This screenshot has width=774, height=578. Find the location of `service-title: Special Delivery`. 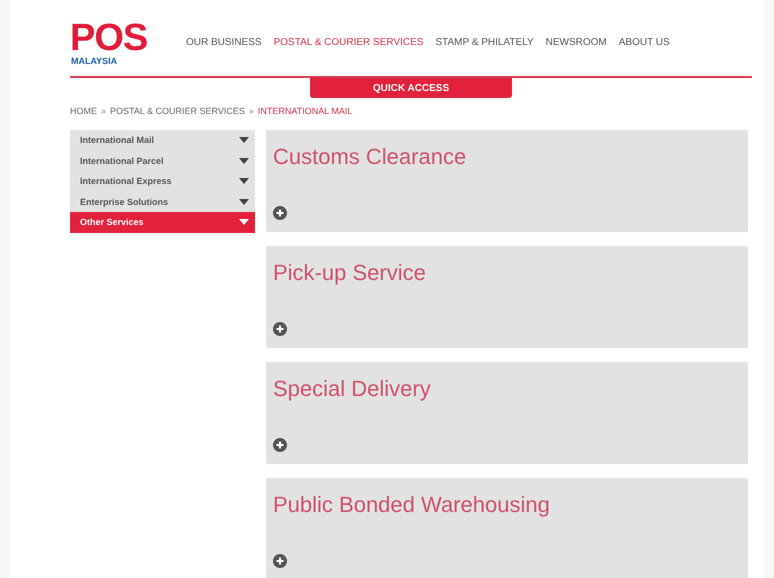

service-title: Special Delivery is located at coordinates (352, 389).